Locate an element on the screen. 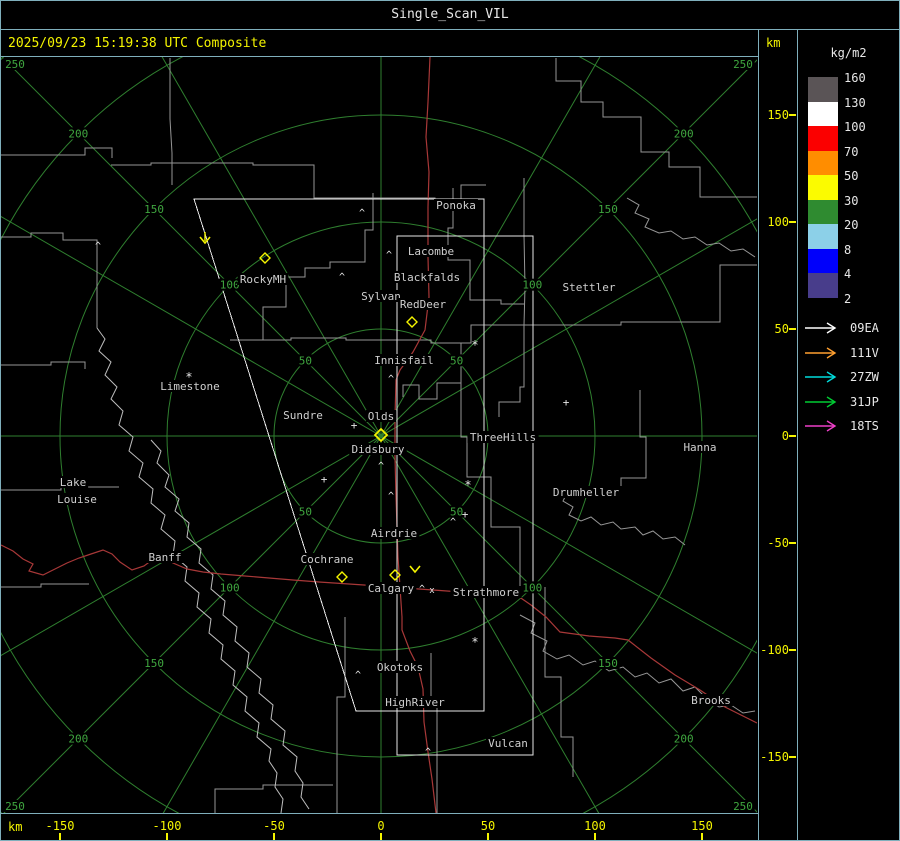  legend-unit-label: kg/m2 is located at coordinates (848, 53).